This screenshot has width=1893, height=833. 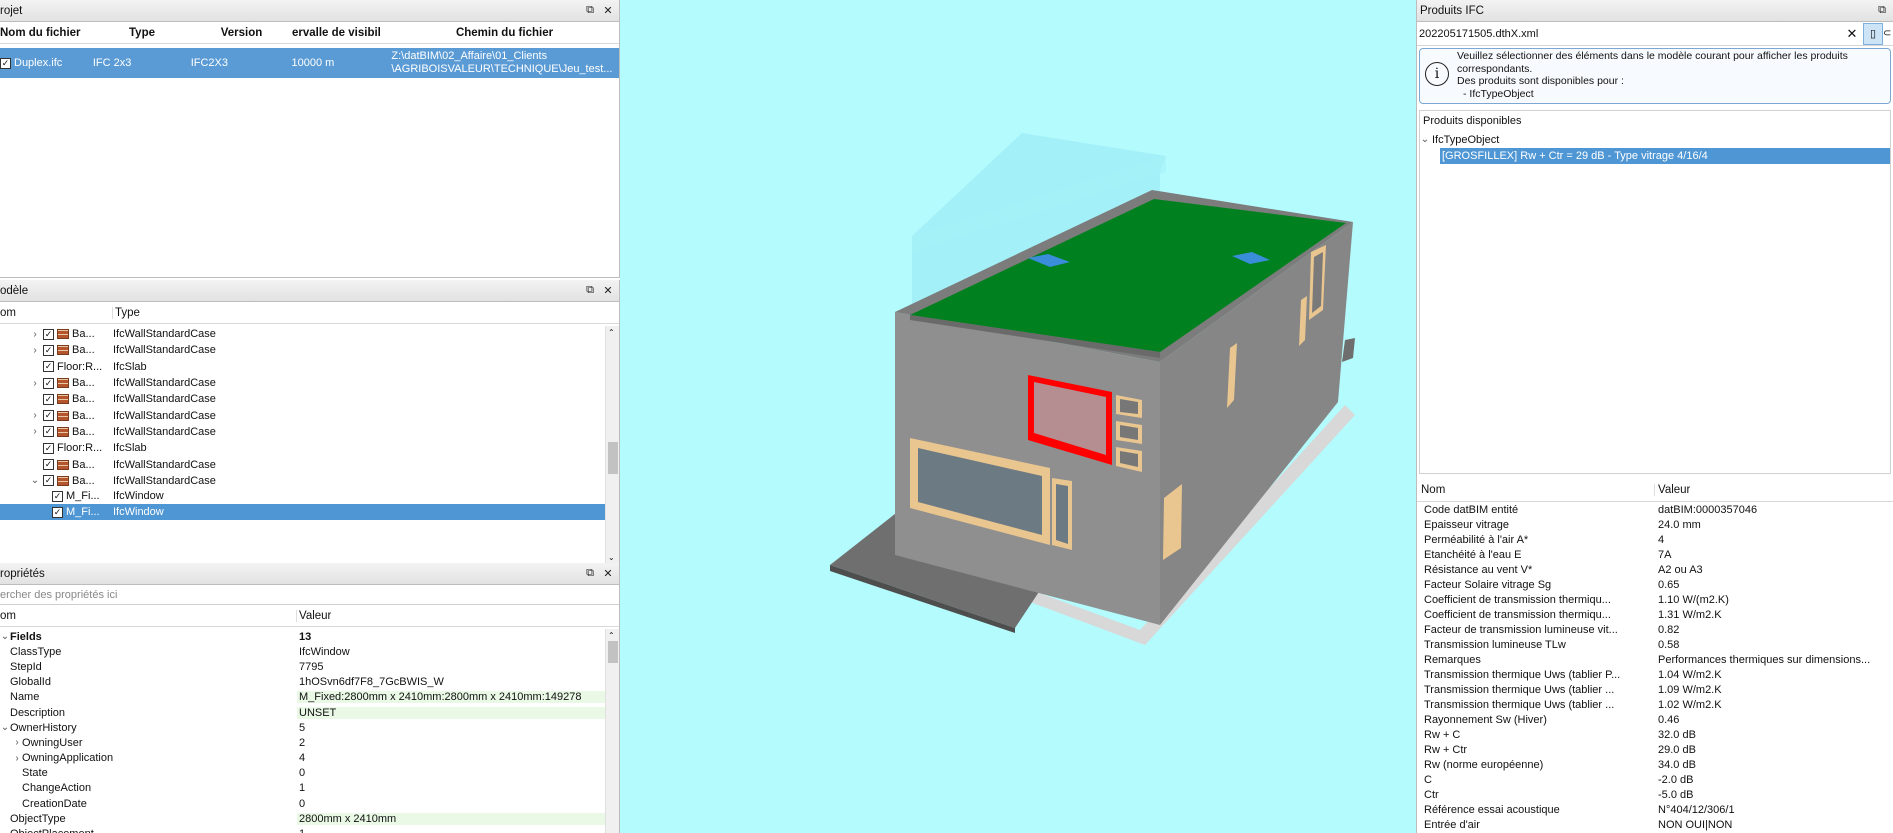 What do you see at coordinates (302, 712) in the screenshot?
I see `property-row: Description UNSET` at bounding box center [302, 712].